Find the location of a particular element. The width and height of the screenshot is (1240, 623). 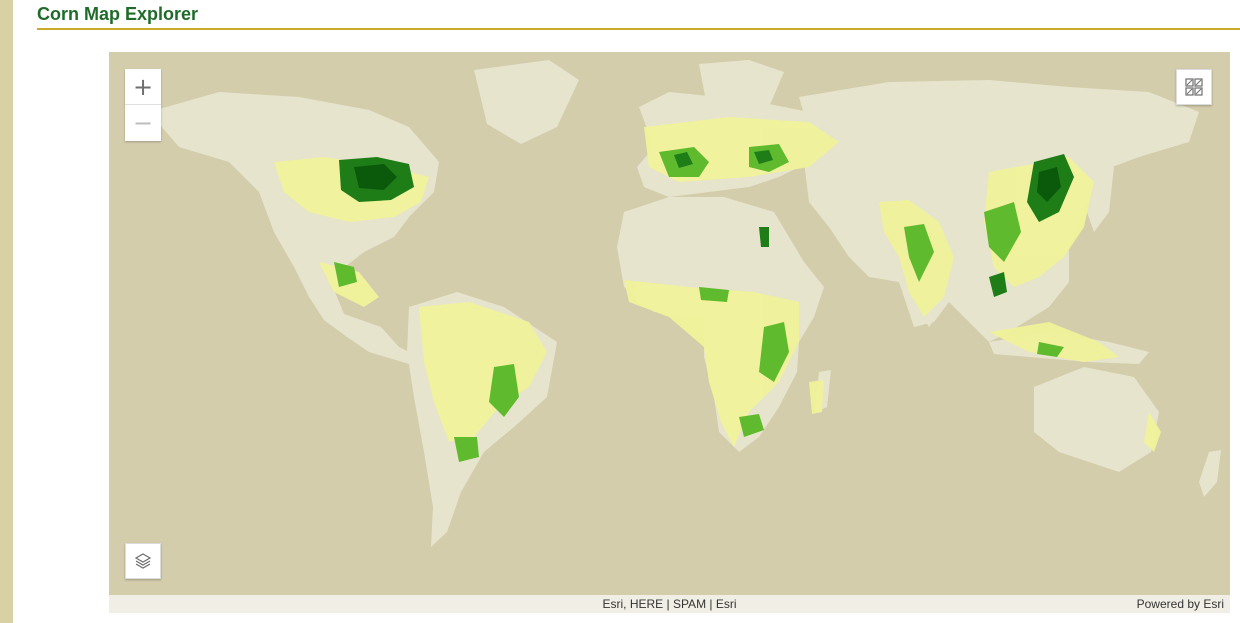

basemap-gallery-button is located at coordinates (1194, 87).